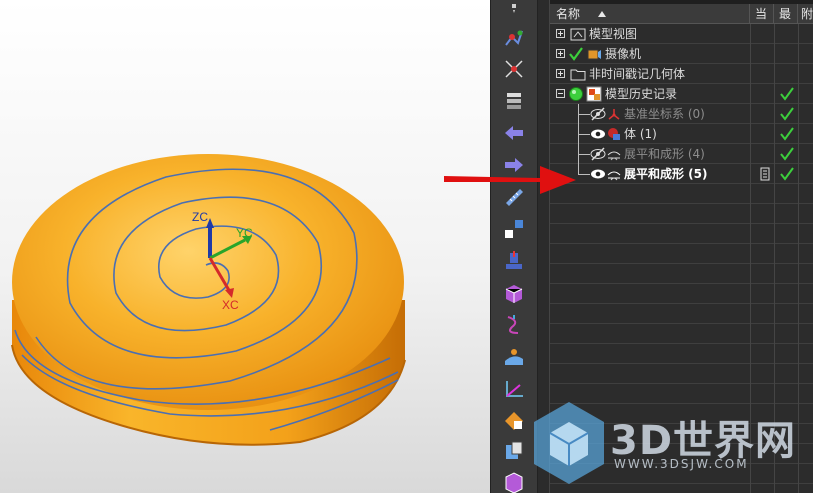 The height and width of the screenshot is (493, 813). What do you see at coordinates (514, 229) in the screenshot?
I see `snap-icon` at bounding box center [514, 229].